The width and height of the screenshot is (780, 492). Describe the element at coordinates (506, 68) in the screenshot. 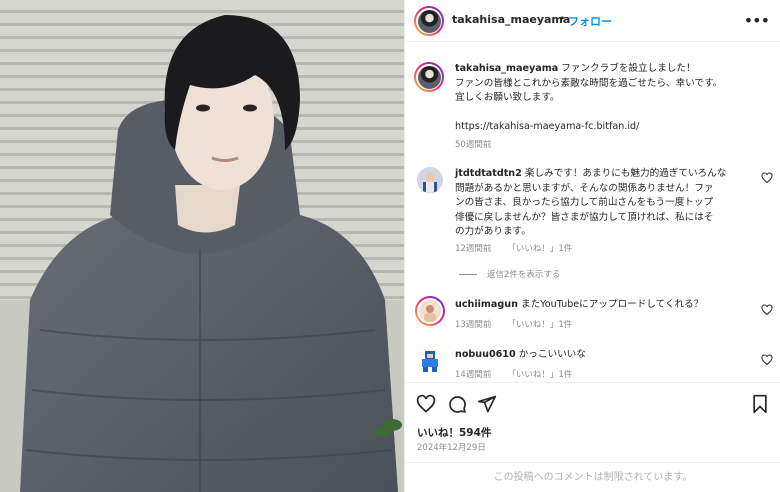

I see `caption-username: takahisa_maeyama` at that location.